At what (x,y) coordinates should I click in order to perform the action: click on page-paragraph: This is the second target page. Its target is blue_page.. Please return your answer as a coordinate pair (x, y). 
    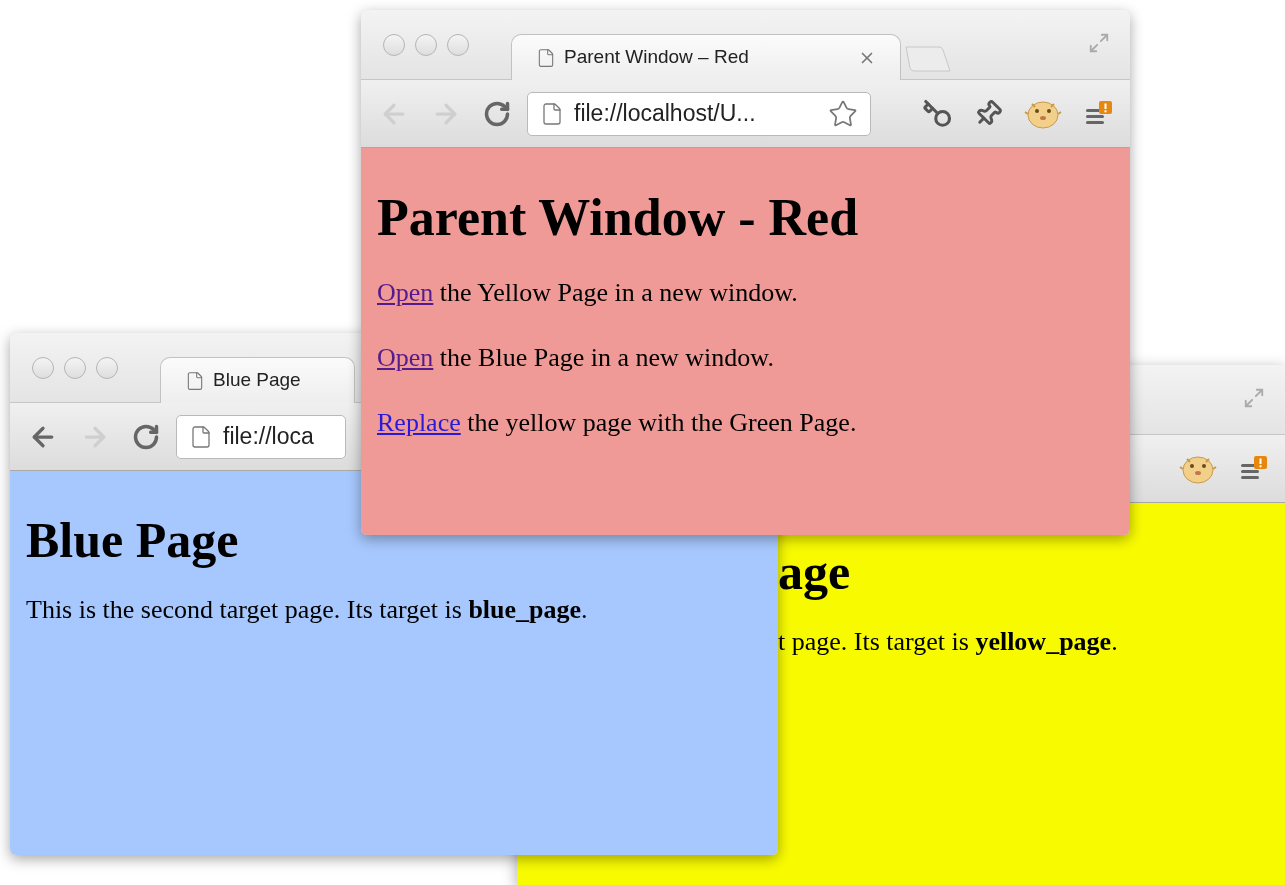
    Looking at the image, I should click on (307, 610).